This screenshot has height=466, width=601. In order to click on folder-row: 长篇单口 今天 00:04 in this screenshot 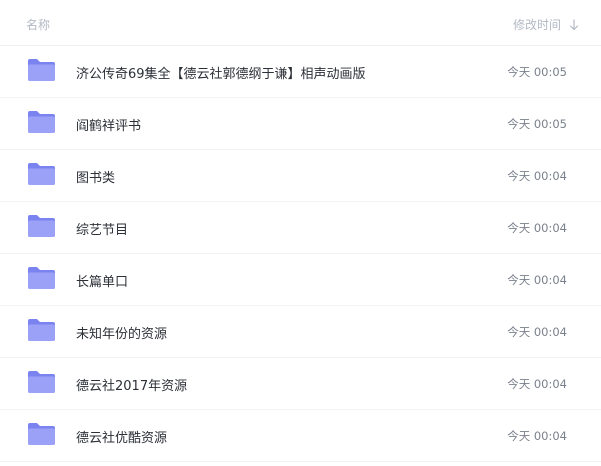, I will do `click(300, 280)`.